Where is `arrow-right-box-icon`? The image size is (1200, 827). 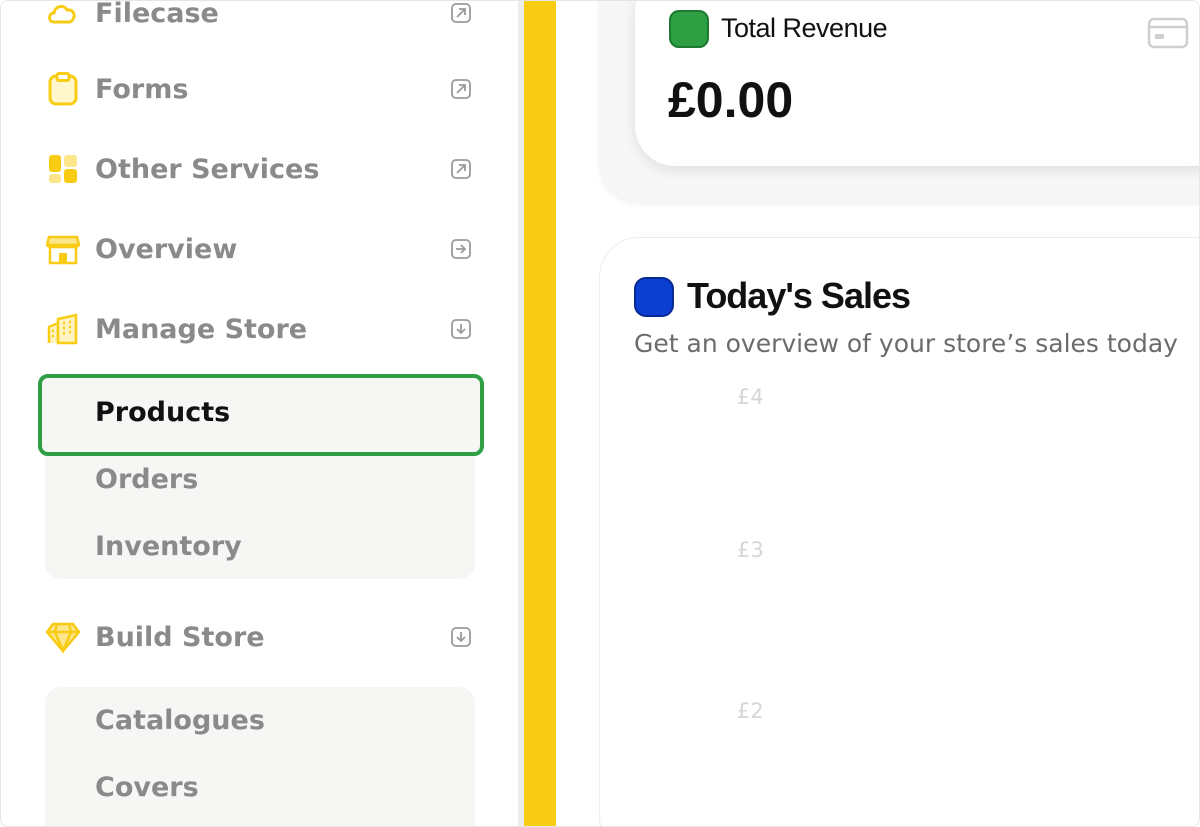 arrow-right-box-icon is located at coordinates (461, 249).